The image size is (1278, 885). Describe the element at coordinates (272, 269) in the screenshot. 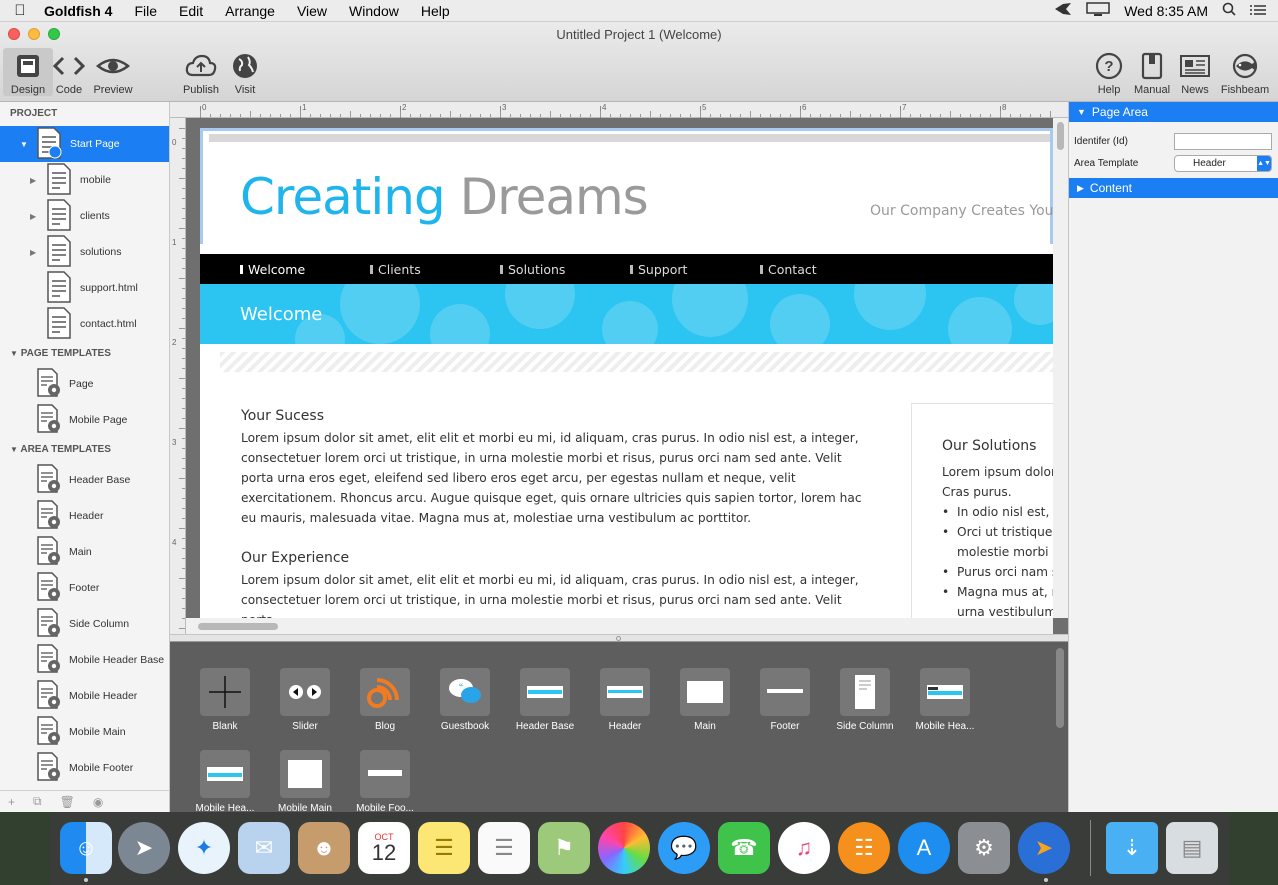

I see `site-nav-welcome: Welcome` at that location.